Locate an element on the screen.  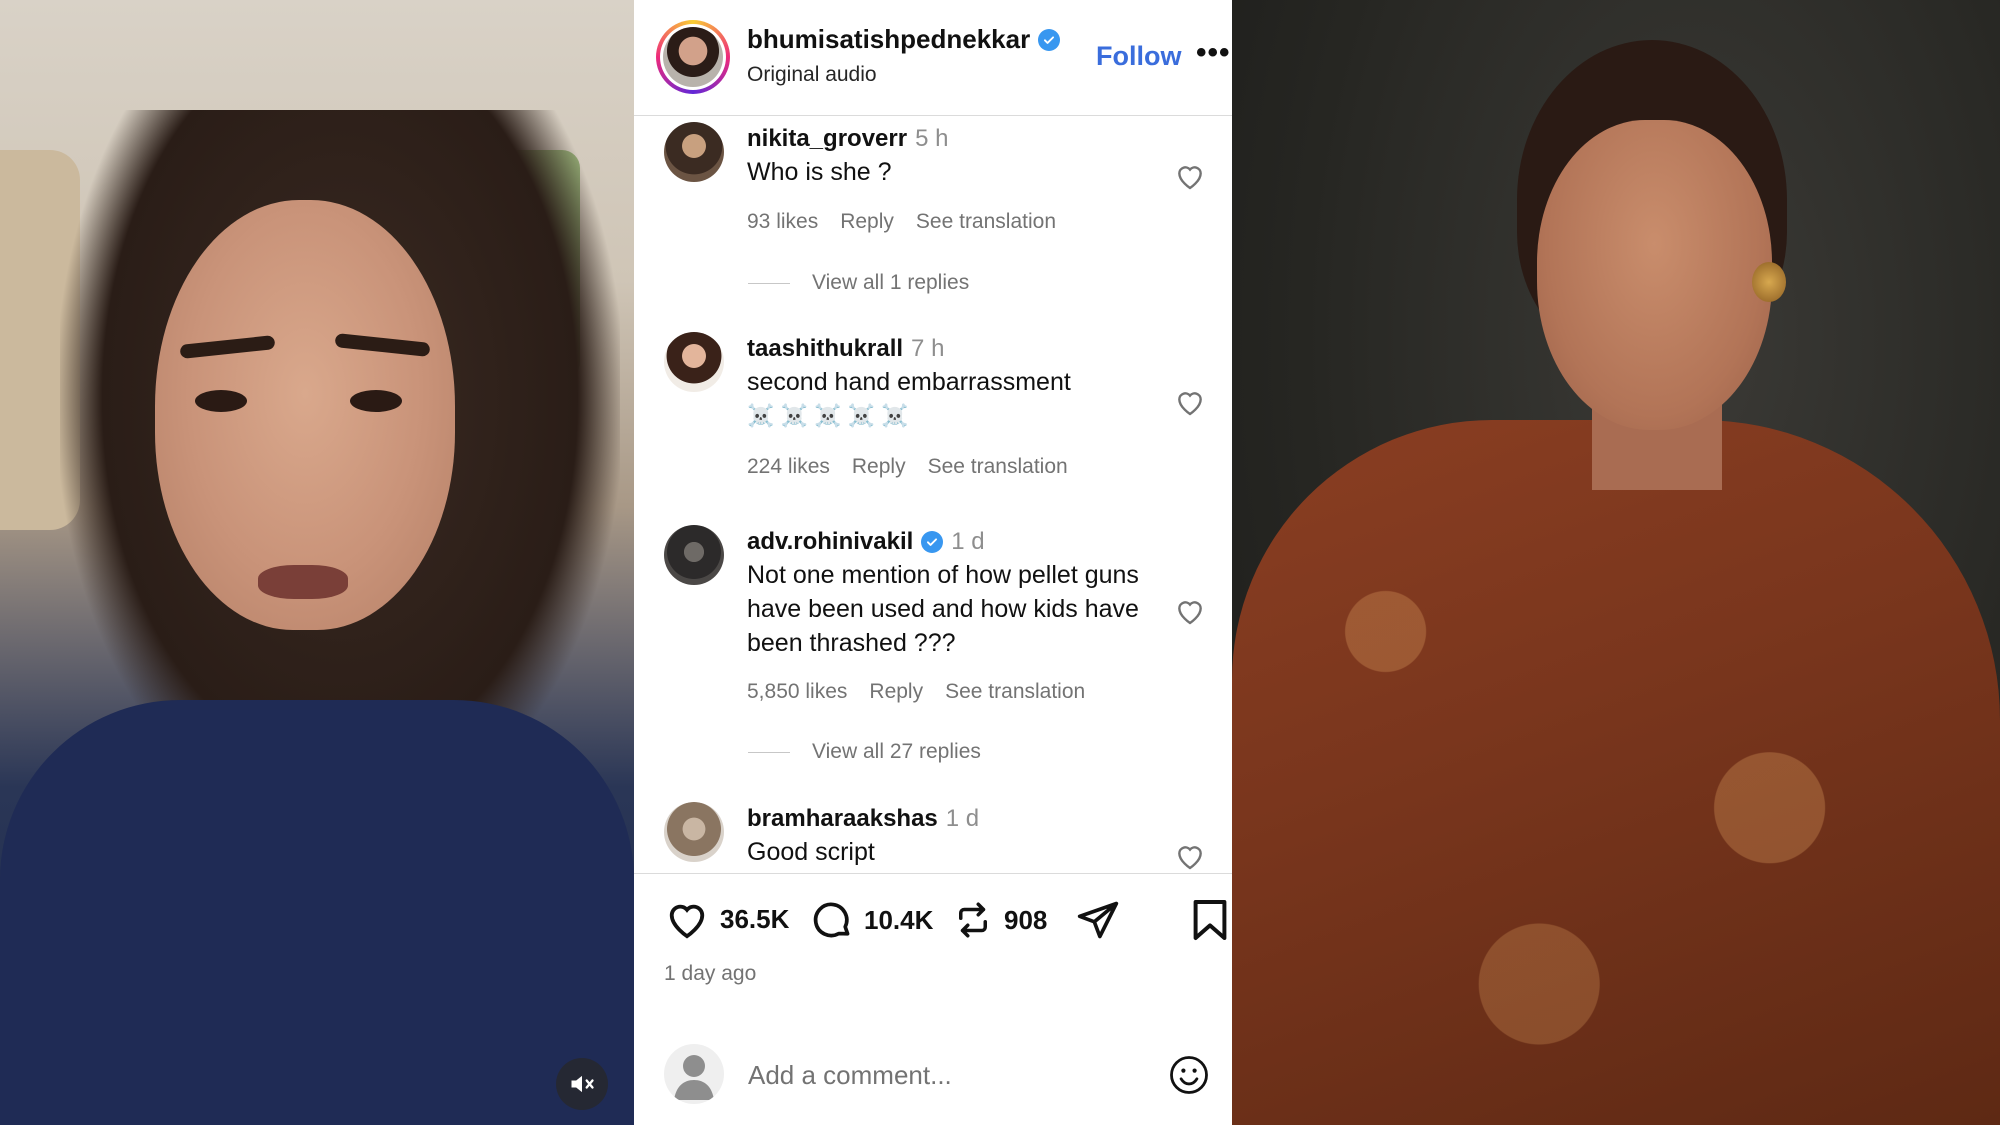
current-user-avatar is located at coordinates (694, 1074).